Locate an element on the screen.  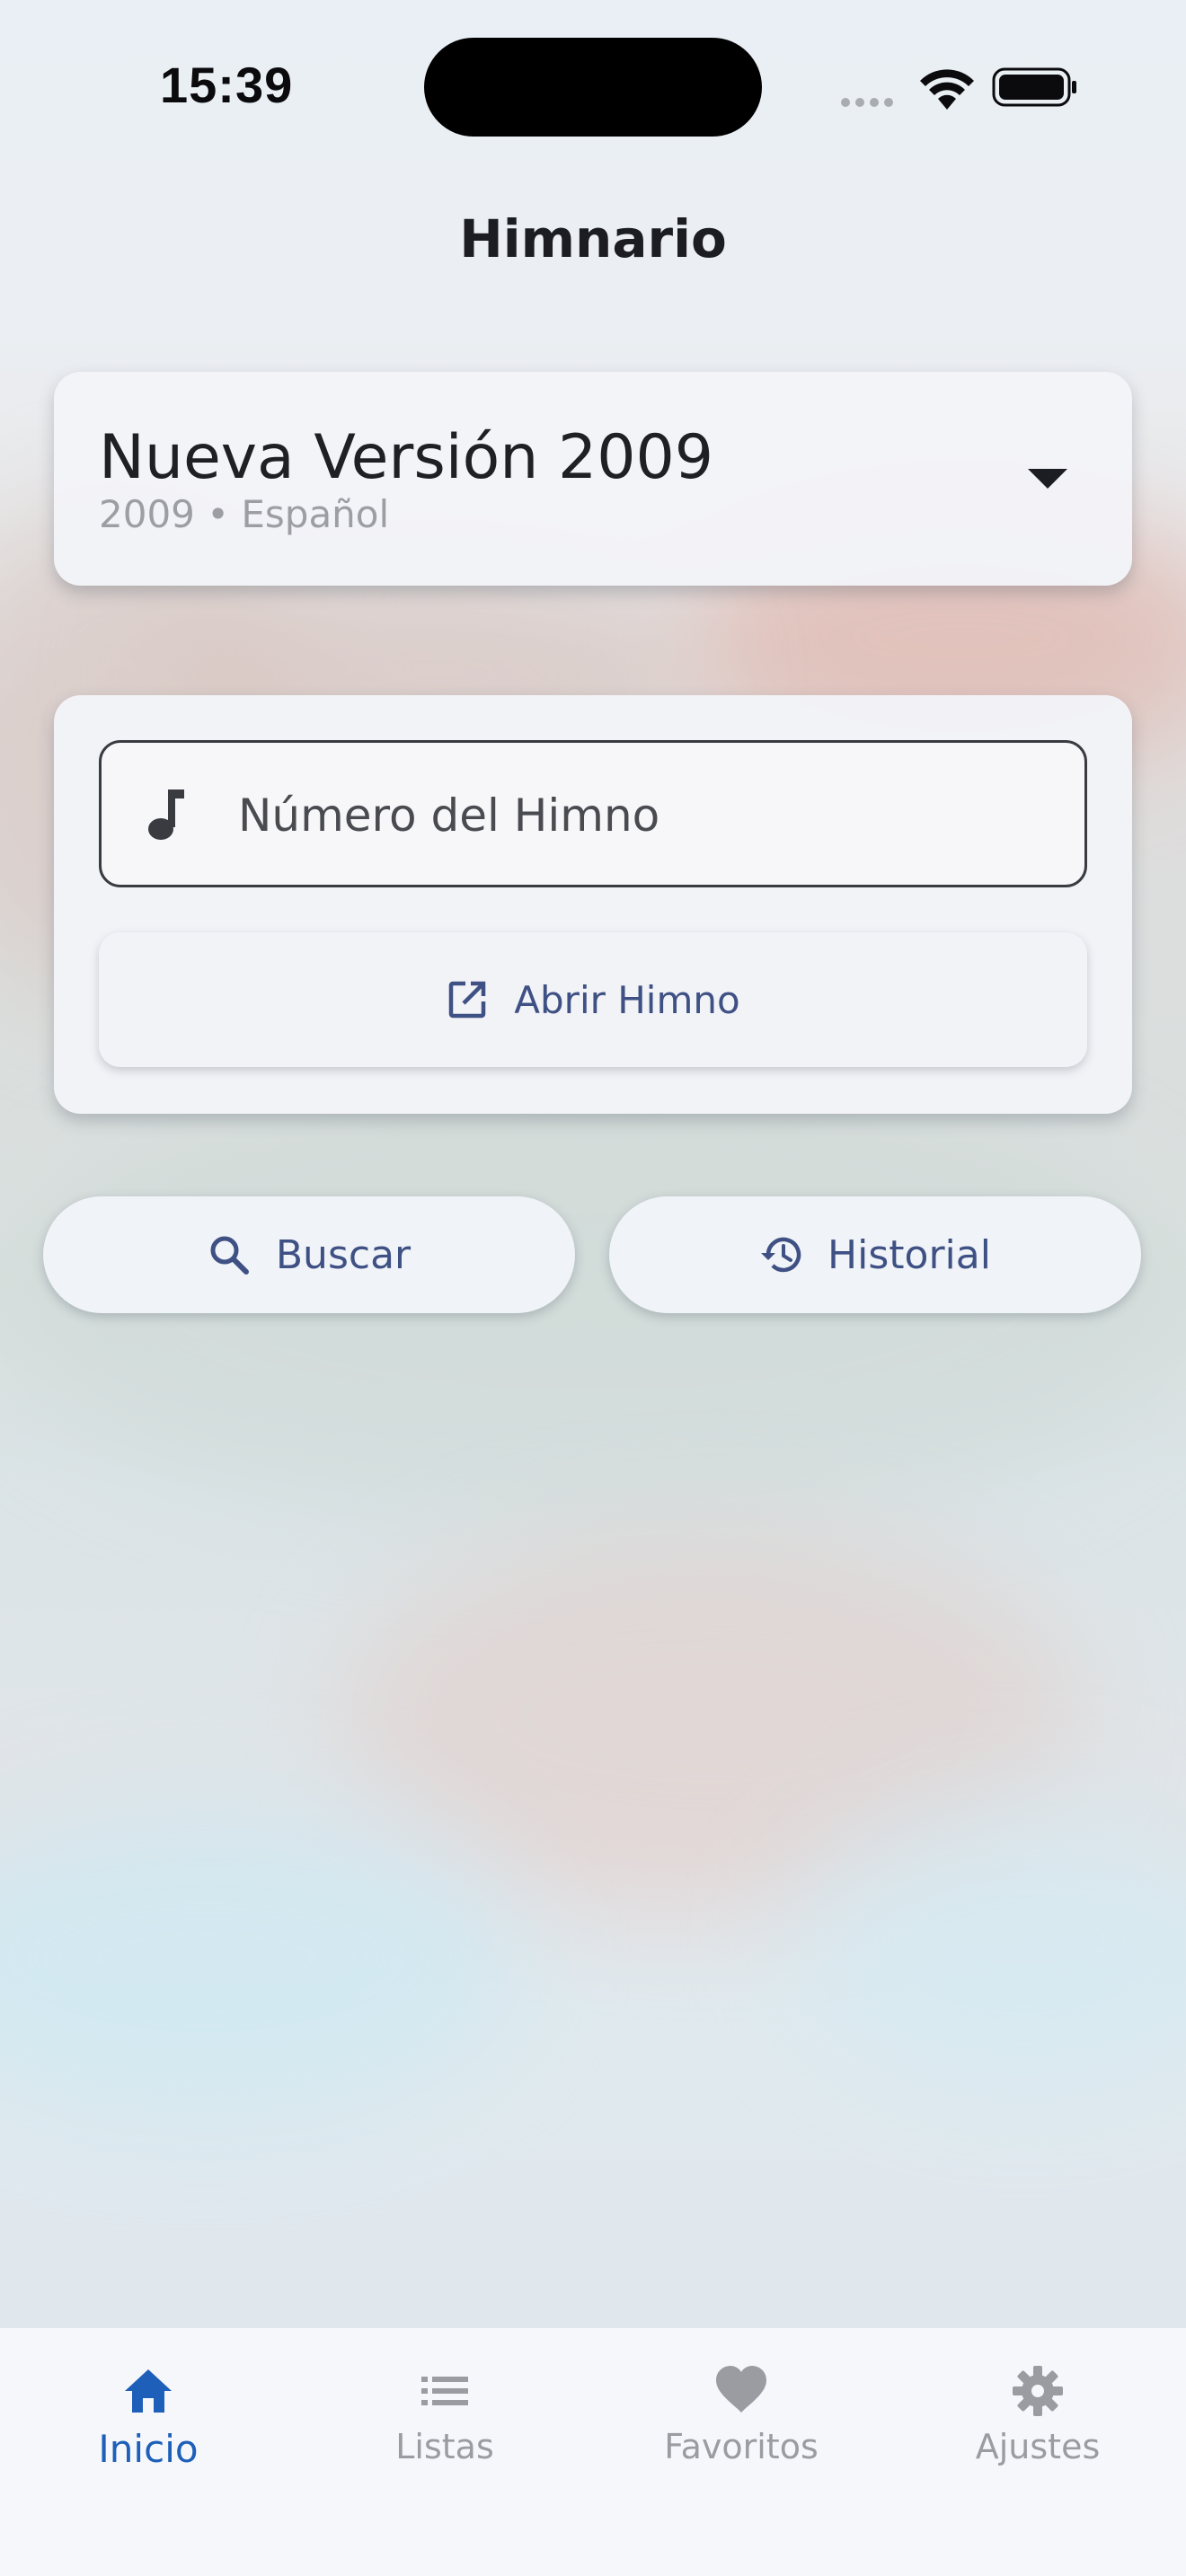
history-icon is located at coordinates (781, 1255).